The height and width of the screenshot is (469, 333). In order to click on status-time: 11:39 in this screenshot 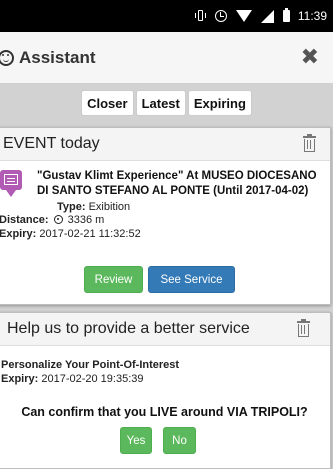, I will do `click(312, 16)`.